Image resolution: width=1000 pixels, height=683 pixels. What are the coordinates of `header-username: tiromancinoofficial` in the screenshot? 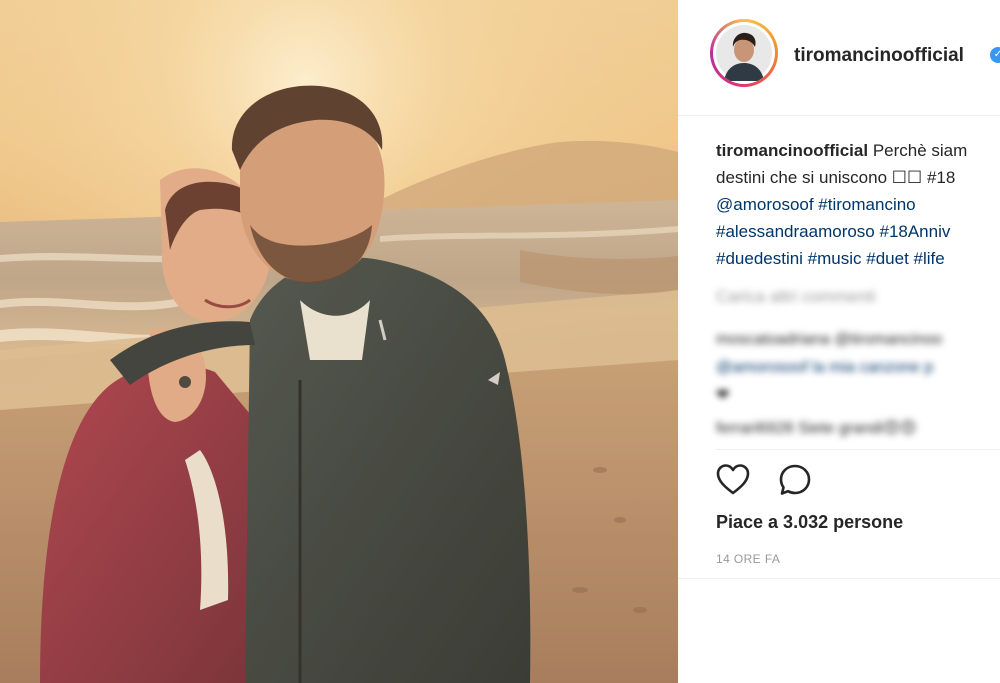 It's located at (879, 56).